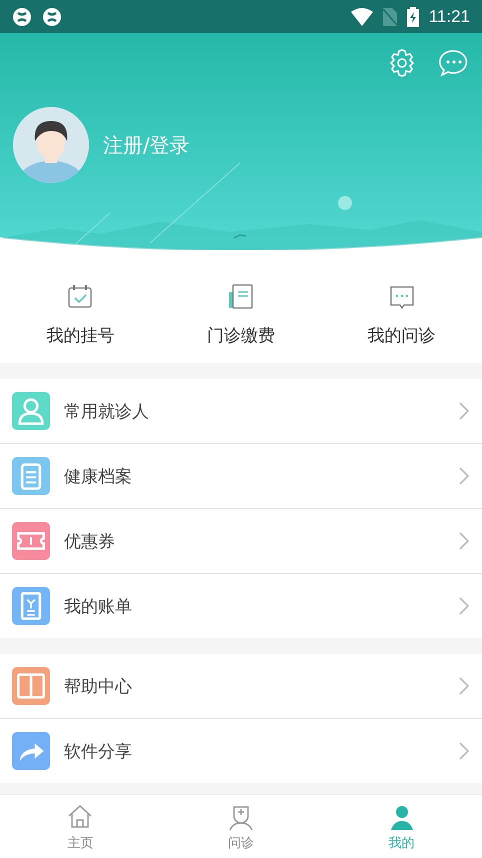  I want to click on wifi-icon, so click(361, 17).